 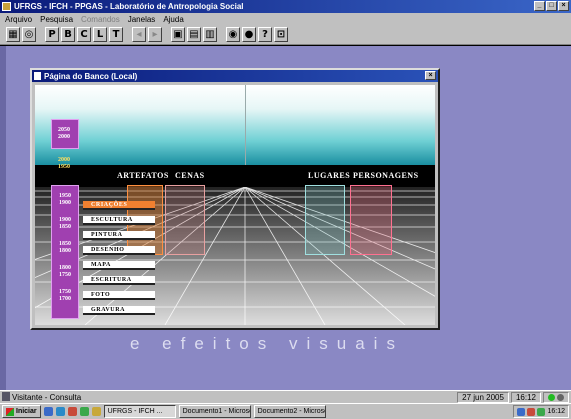 I want to click on tile-icon: ▥, so click(x=210, y=34).